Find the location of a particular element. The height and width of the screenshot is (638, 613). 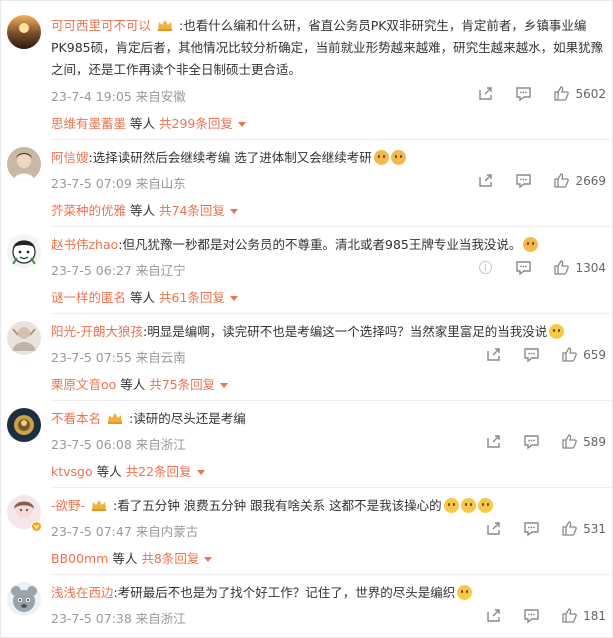

username-link: 赵书伟zhao is located at coordinates (84, 244).